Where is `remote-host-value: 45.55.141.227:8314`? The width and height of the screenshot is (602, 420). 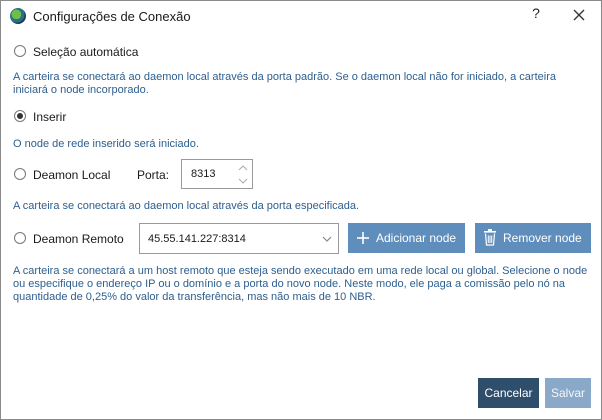 remote-host-value: 45.55.141.227:8314 is located at coordinates (197, 239).